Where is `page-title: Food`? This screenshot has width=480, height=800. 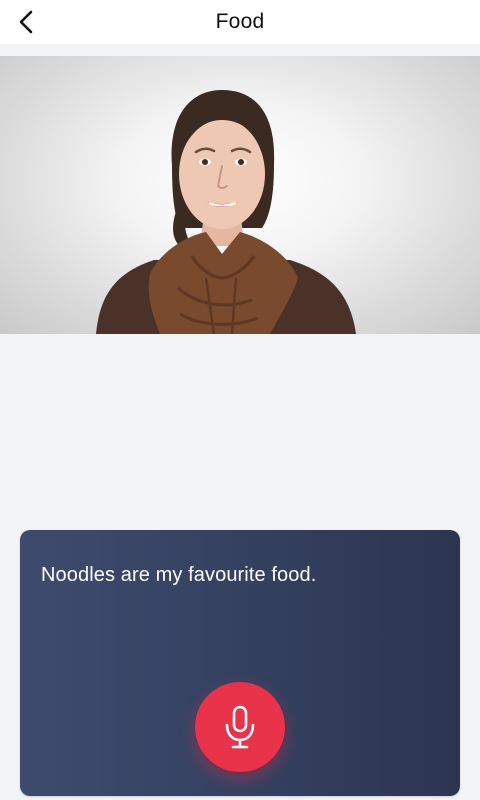
page-title: Food is located at coordinates (240, 21).